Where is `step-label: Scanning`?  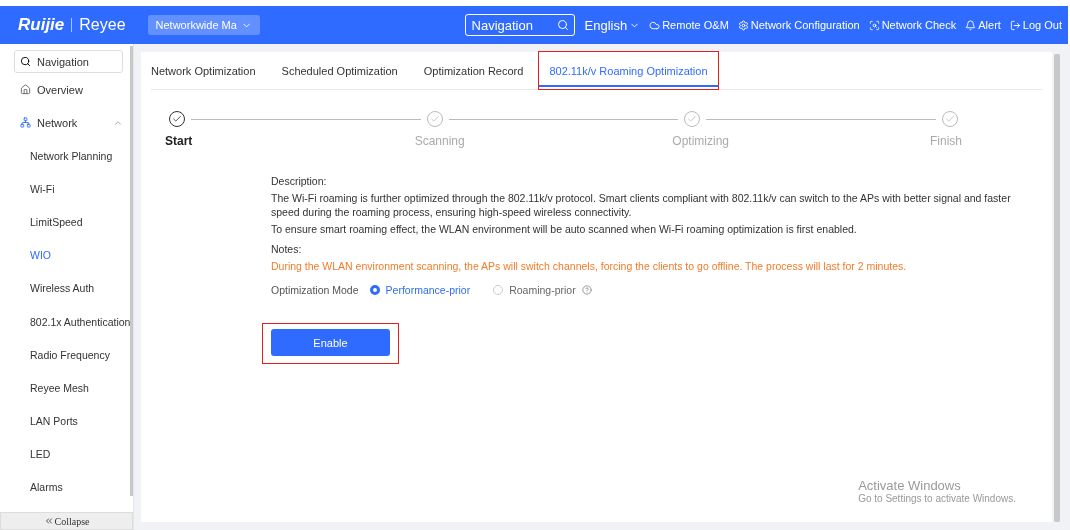 step-label: Scanning is located at coordinates (439, 141).